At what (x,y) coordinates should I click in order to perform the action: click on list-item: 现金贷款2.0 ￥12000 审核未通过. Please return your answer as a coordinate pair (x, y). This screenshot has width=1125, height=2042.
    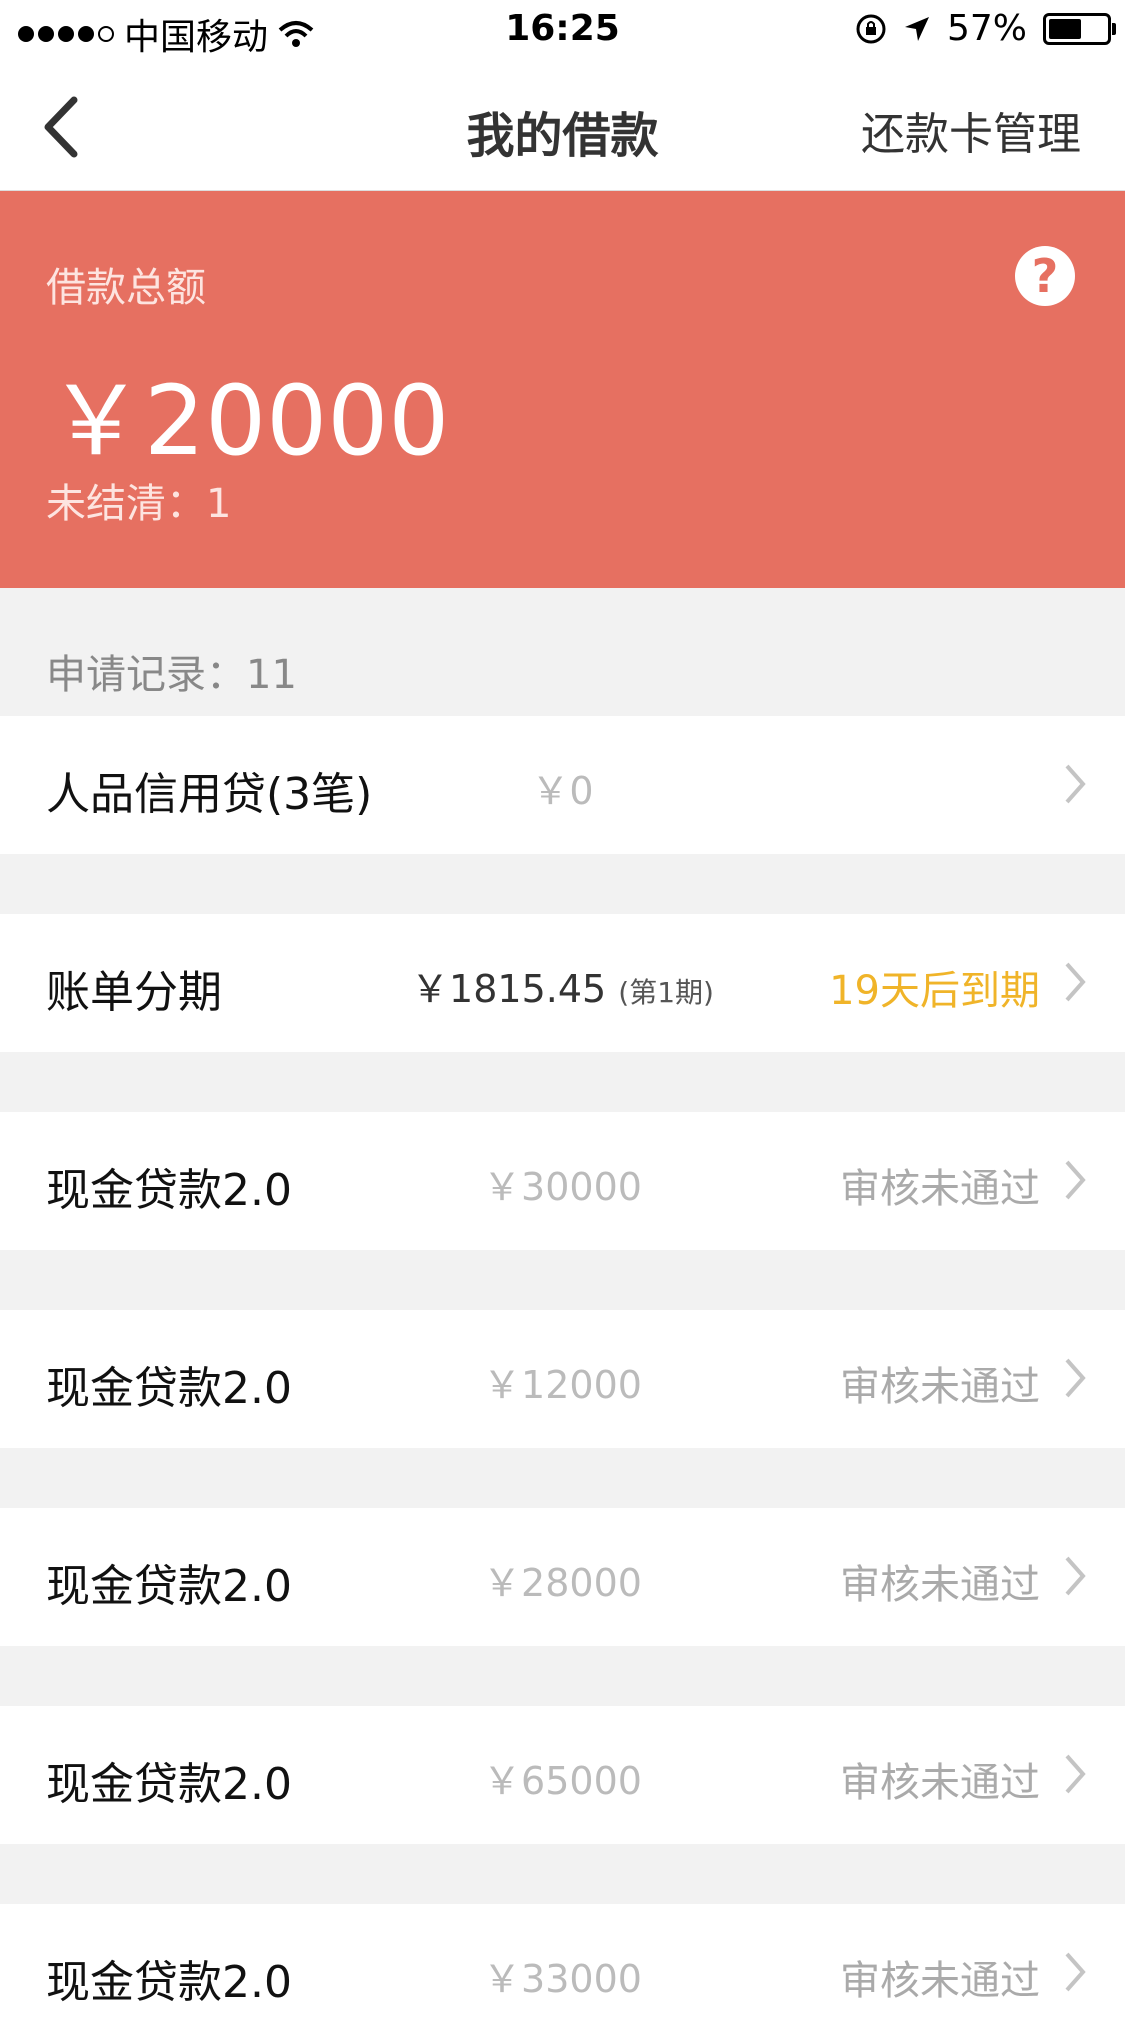
    Looking at the image, I should click on (562, 1379).